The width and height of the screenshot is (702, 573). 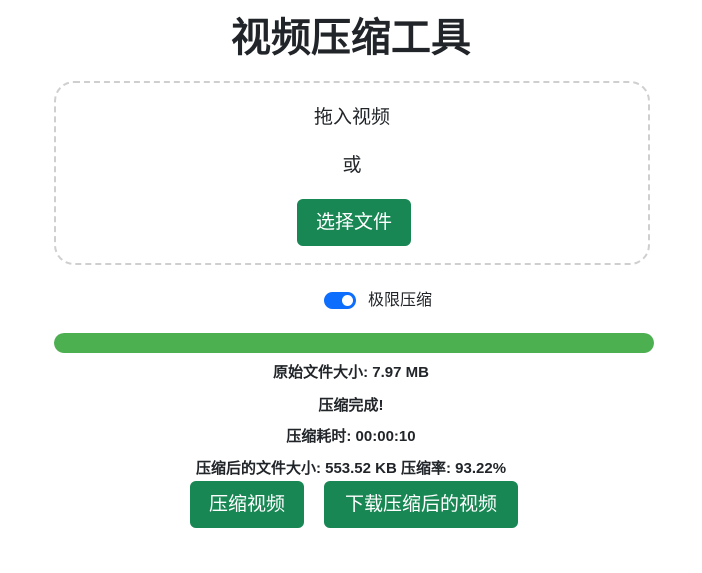 I want to click on compression-progress-bar, so click(x=354, y=343).